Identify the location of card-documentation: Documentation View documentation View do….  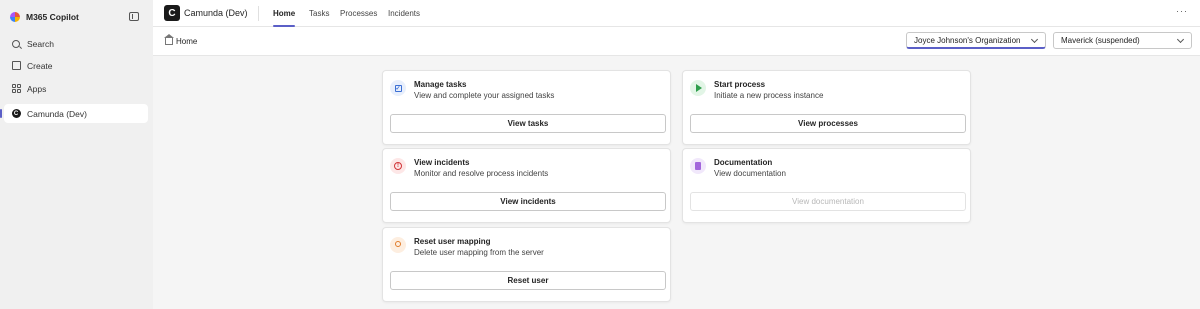
(826, 185).